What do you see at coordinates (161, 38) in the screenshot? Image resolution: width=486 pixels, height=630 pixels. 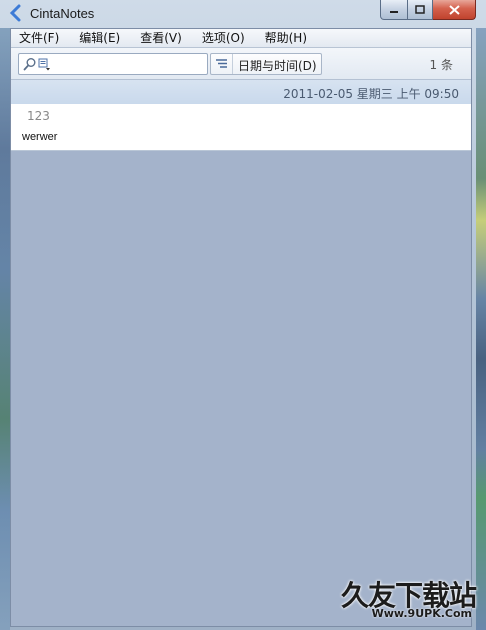 I see `menu-view: 查看(V)` at bounding box center [161, 38].